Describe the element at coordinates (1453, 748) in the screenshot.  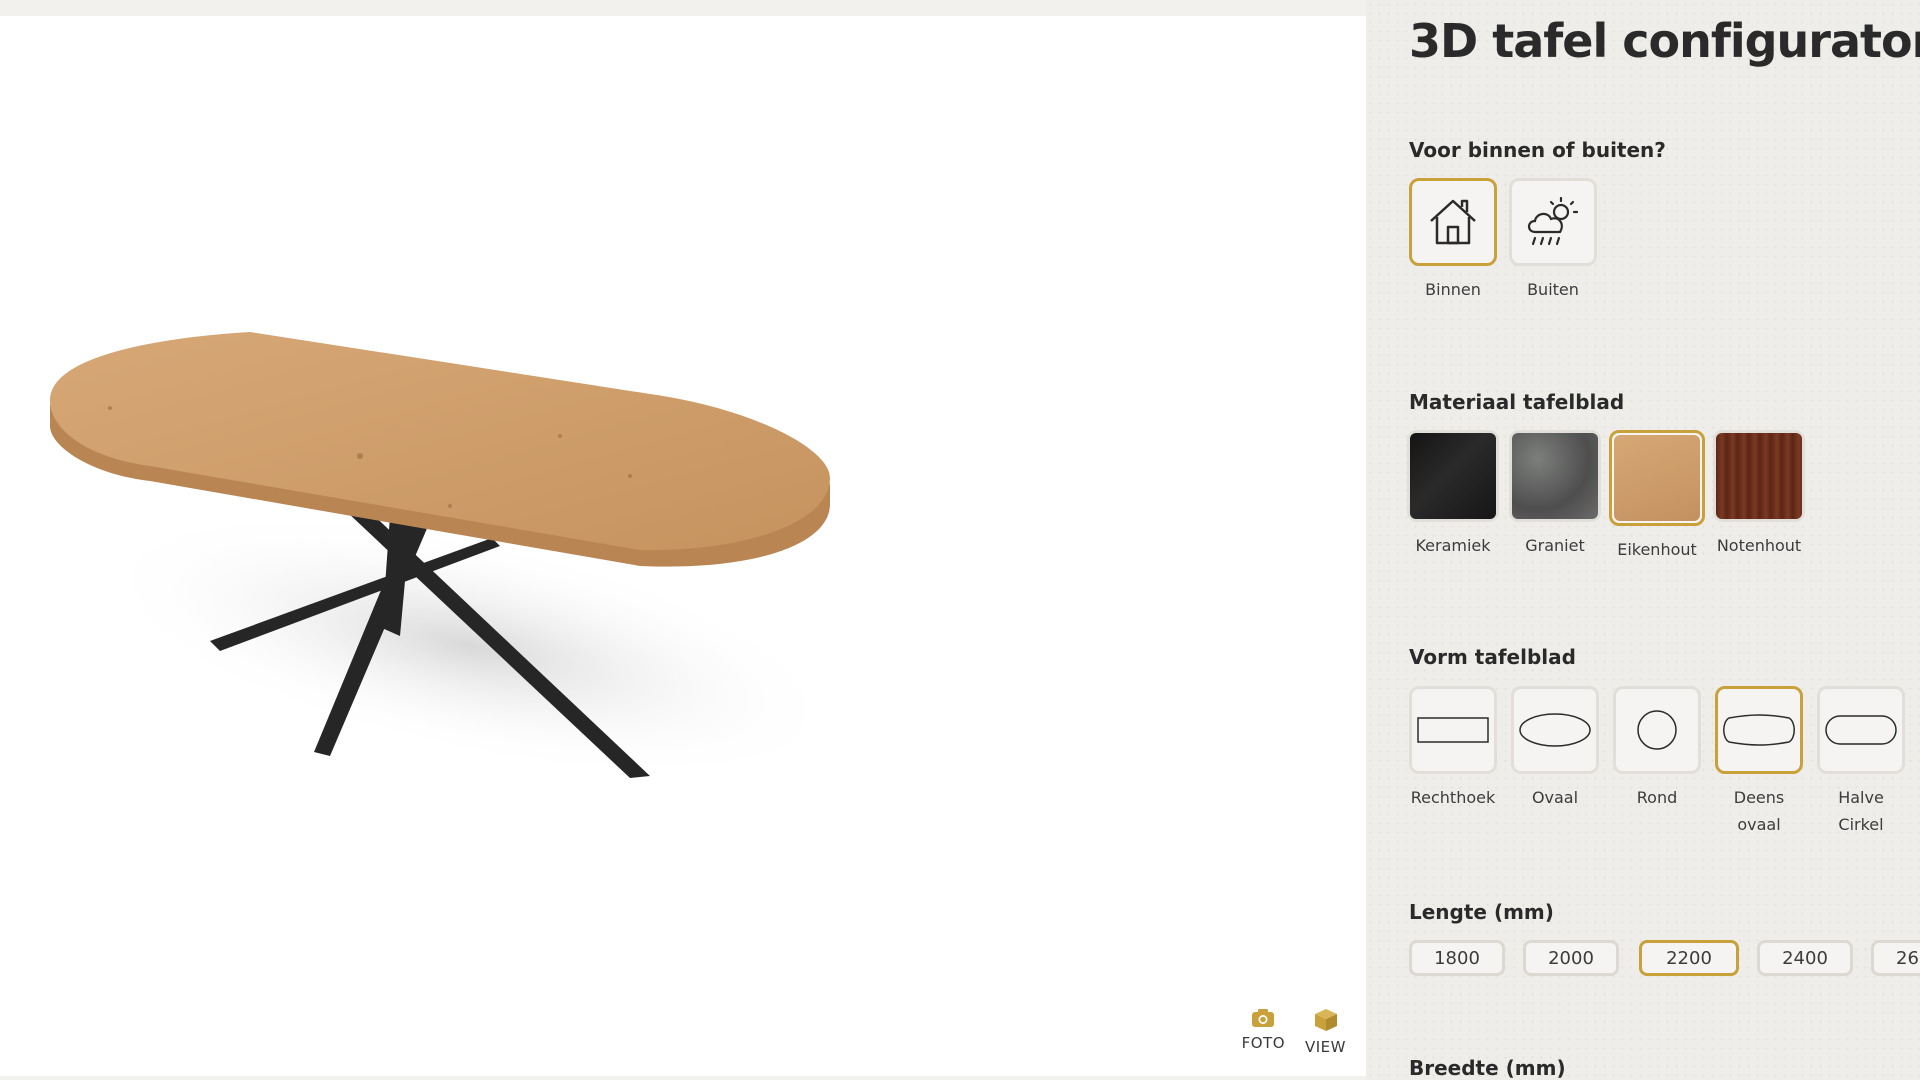
I see `shape-option-rechthoek: Rechthoek` at that location.